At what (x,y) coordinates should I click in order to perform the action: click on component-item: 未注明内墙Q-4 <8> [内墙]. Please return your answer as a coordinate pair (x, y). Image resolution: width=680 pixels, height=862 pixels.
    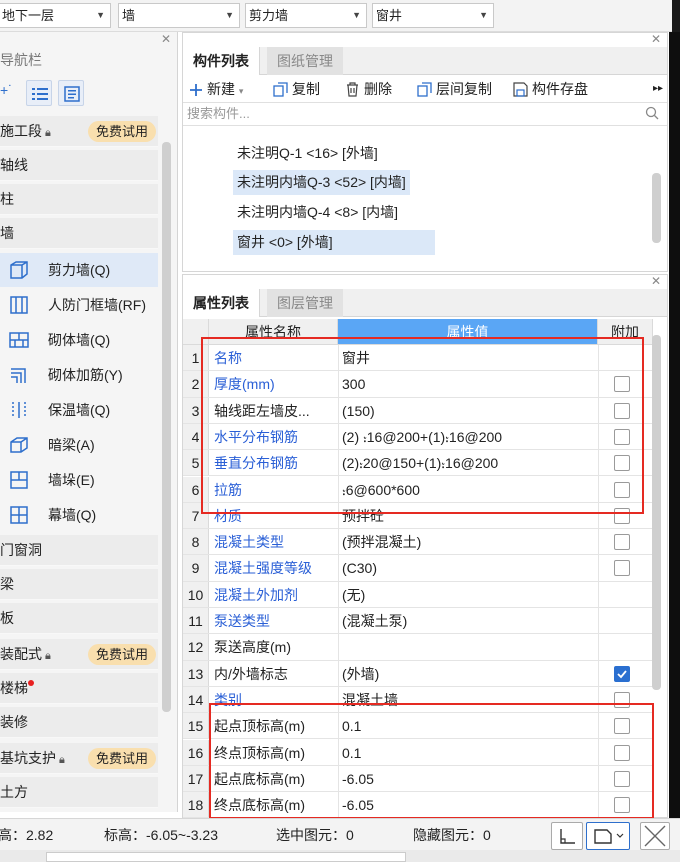
    Looking at the image, I should click on (317, 212).